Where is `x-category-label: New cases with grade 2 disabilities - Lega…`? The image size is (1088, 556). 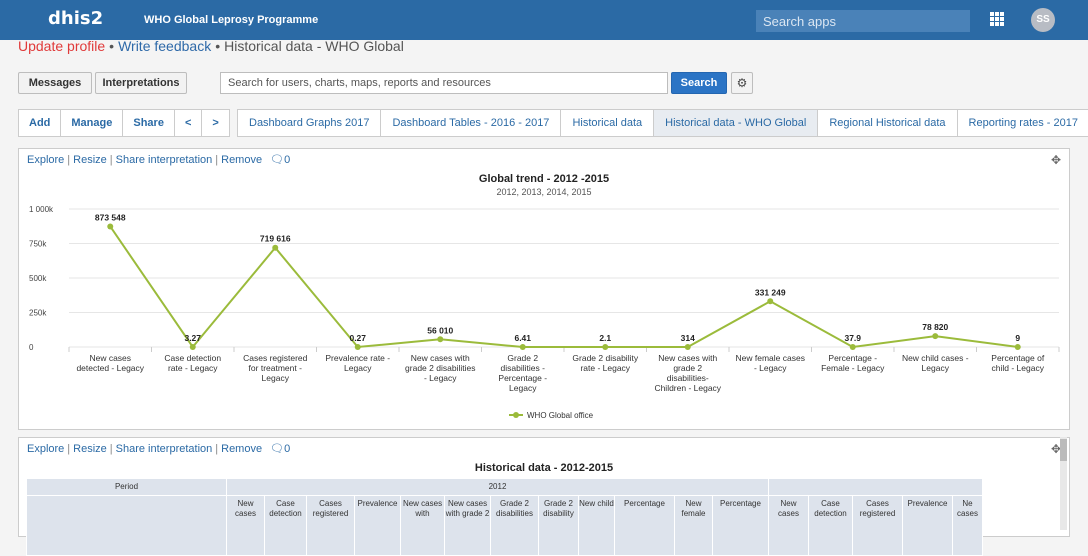
x-category-label: New cases with grade 2 disabilities - Lega… is located at coordinates (440, 368).